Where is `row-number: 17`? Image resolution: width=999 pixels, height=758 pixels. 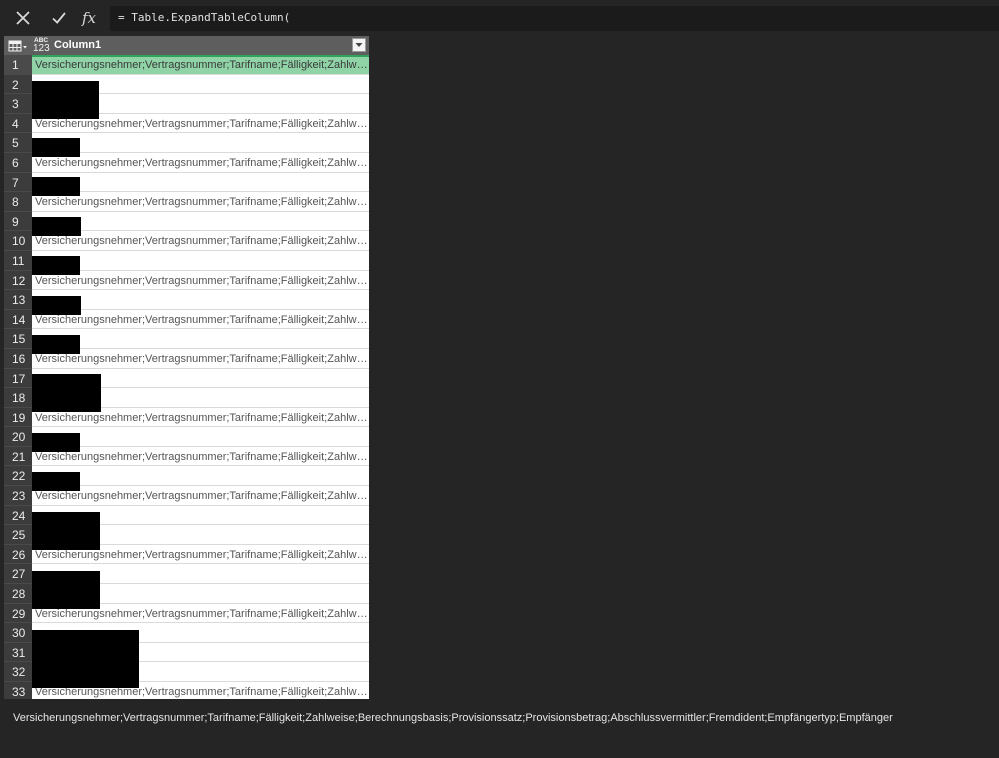
row-number: 17 is located at coordinates (18, 378).